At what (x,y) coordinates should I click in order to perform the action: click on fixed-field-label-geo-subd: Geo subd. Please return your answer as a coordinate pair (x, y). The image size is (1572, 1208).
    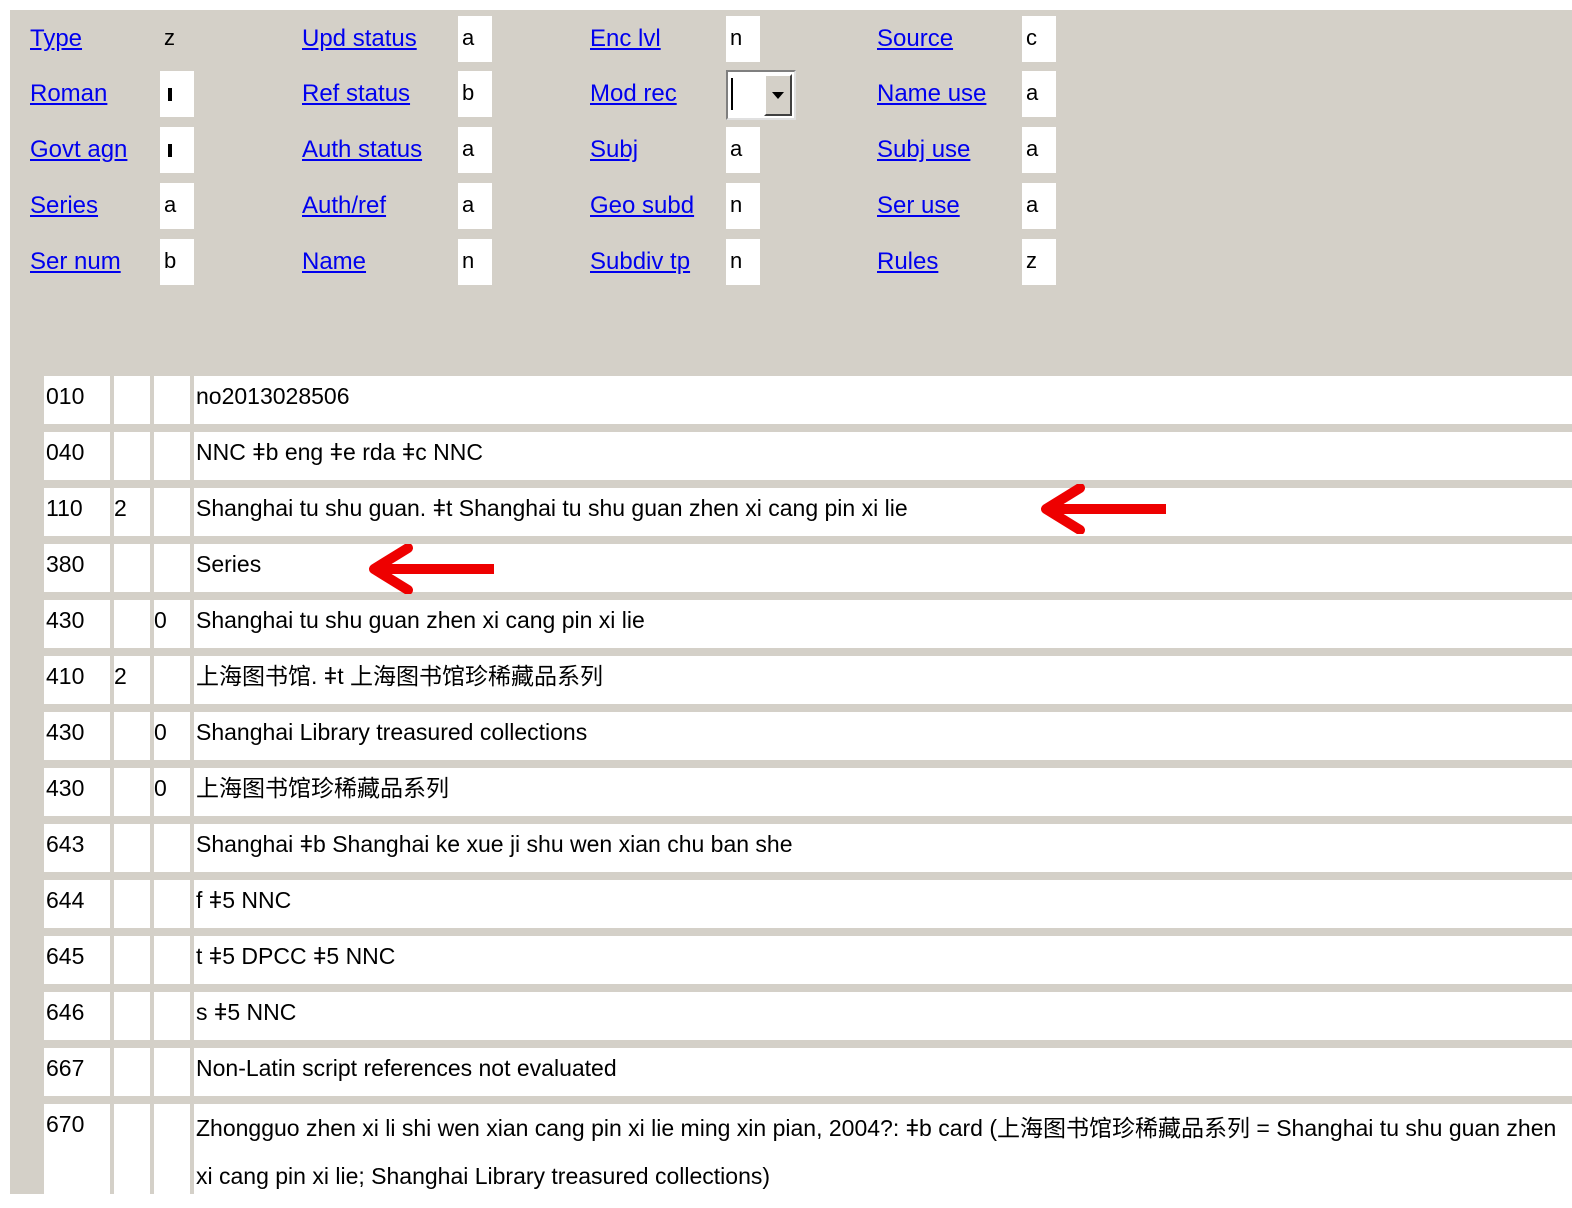
    Looking at the image, I should click on (642, 206).